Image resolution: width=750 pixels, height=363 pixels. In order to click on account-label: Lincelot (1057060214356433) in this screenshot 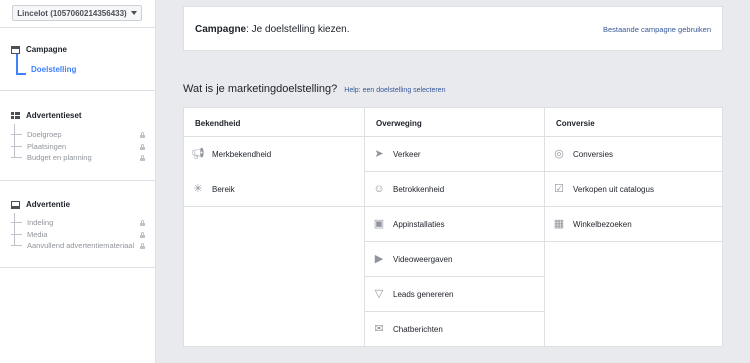, I will do `click(72, 13)`.